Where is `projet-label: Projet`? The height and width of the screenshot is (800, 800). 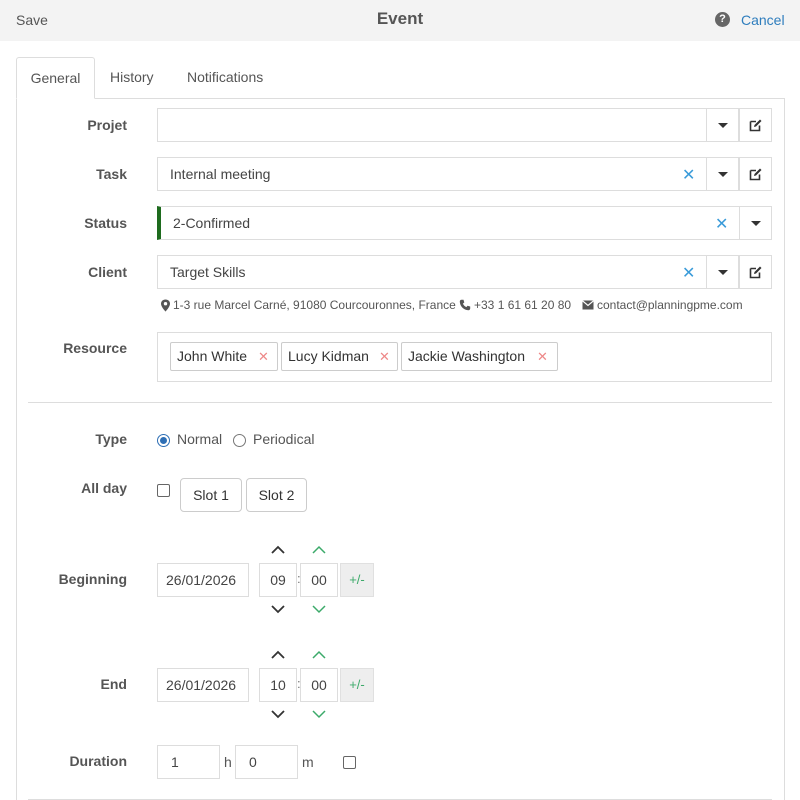 projet-label: Projet is located at coordinates (107, 125).